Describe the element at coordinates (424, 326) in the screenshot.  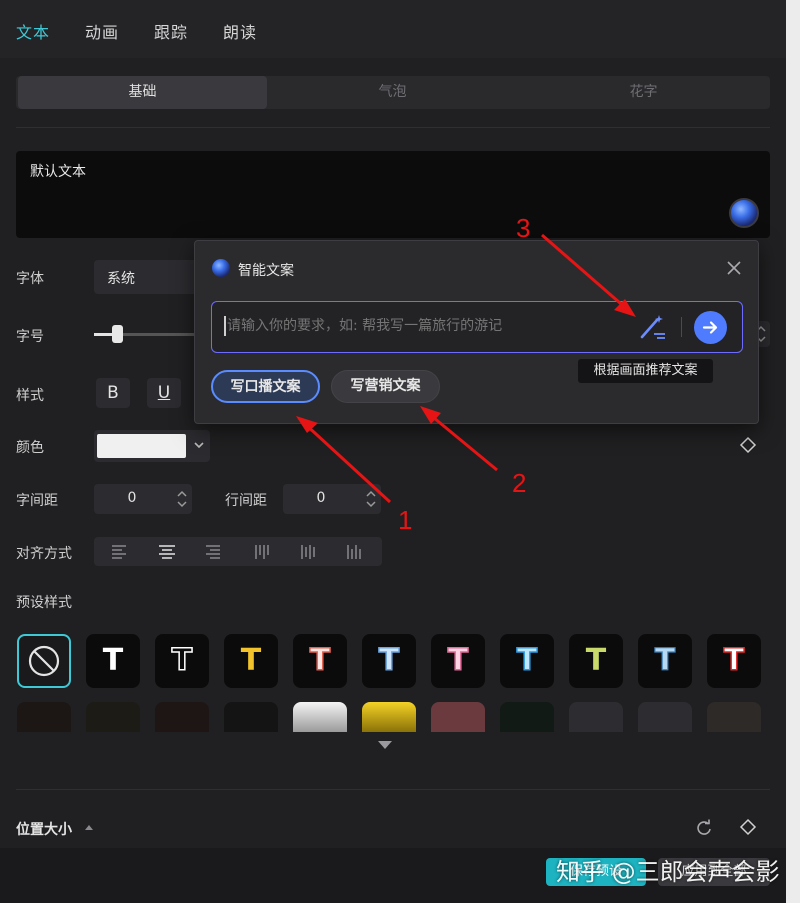
I see `prompt-input-field` at that location.